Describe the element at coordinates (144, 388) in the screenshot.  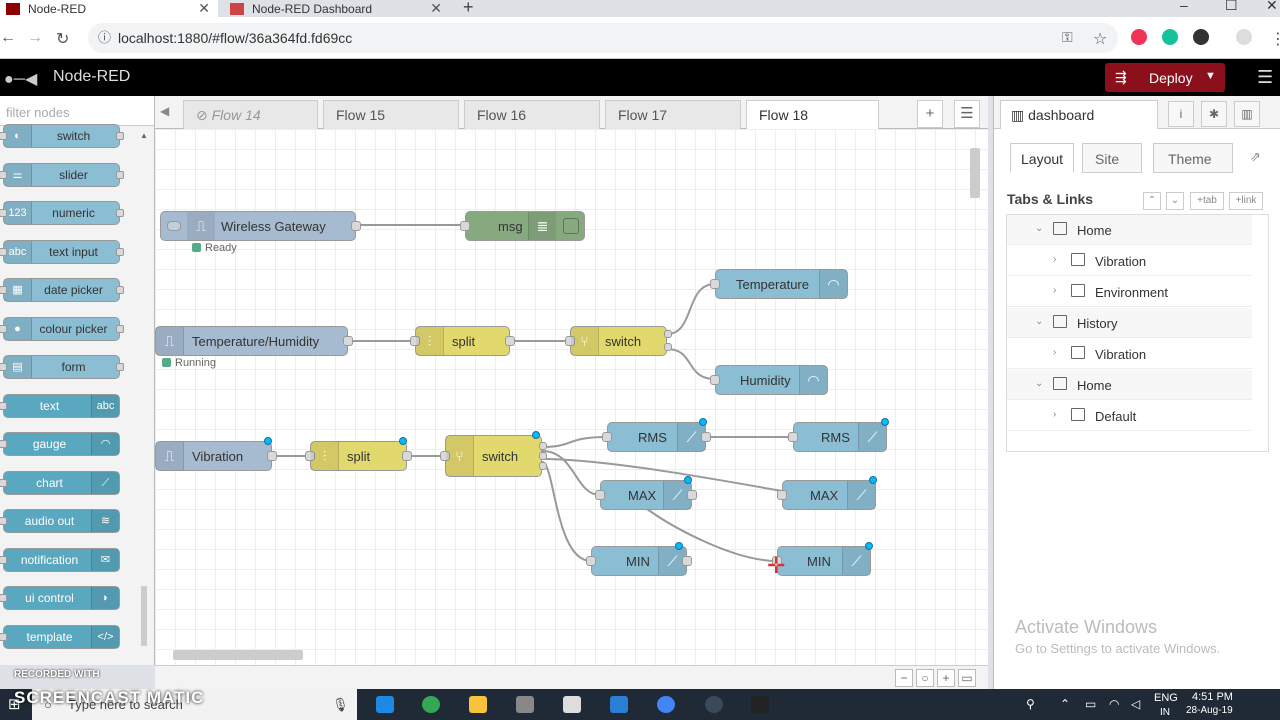
I see `palette-scrollbar: ▲` at that location.